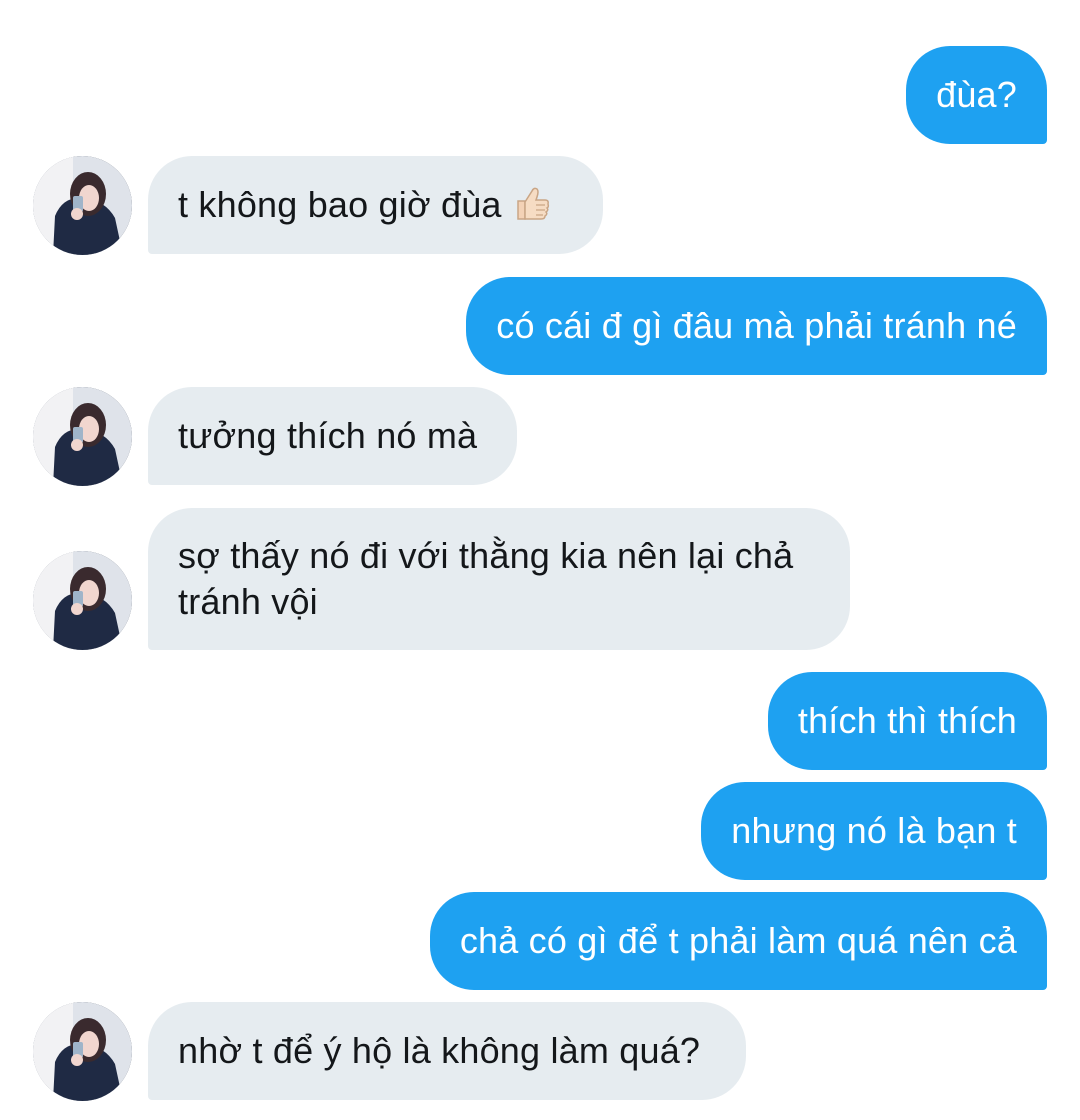  I want to click on message-text: t không bao giờ đùa, so click(340, 204).